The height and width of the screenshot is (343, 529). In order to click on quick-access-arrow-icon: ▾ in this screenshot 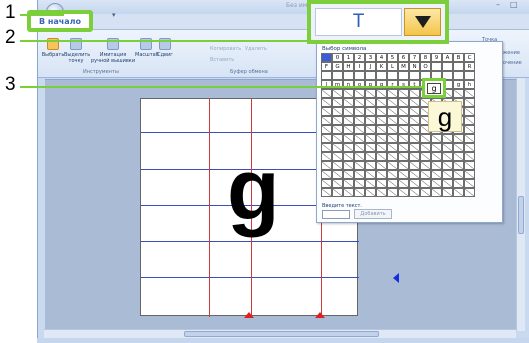, I will do `click(114, 15)`.